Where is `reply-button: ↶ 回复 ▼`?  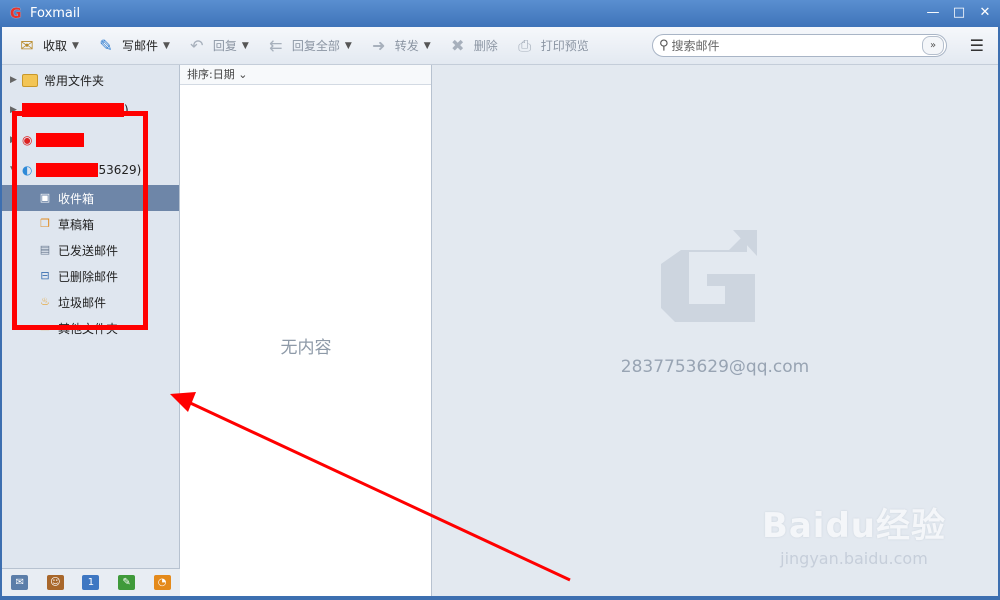
reply-button: ↶ 回复 ▼ is located at coordinates (217, 46).